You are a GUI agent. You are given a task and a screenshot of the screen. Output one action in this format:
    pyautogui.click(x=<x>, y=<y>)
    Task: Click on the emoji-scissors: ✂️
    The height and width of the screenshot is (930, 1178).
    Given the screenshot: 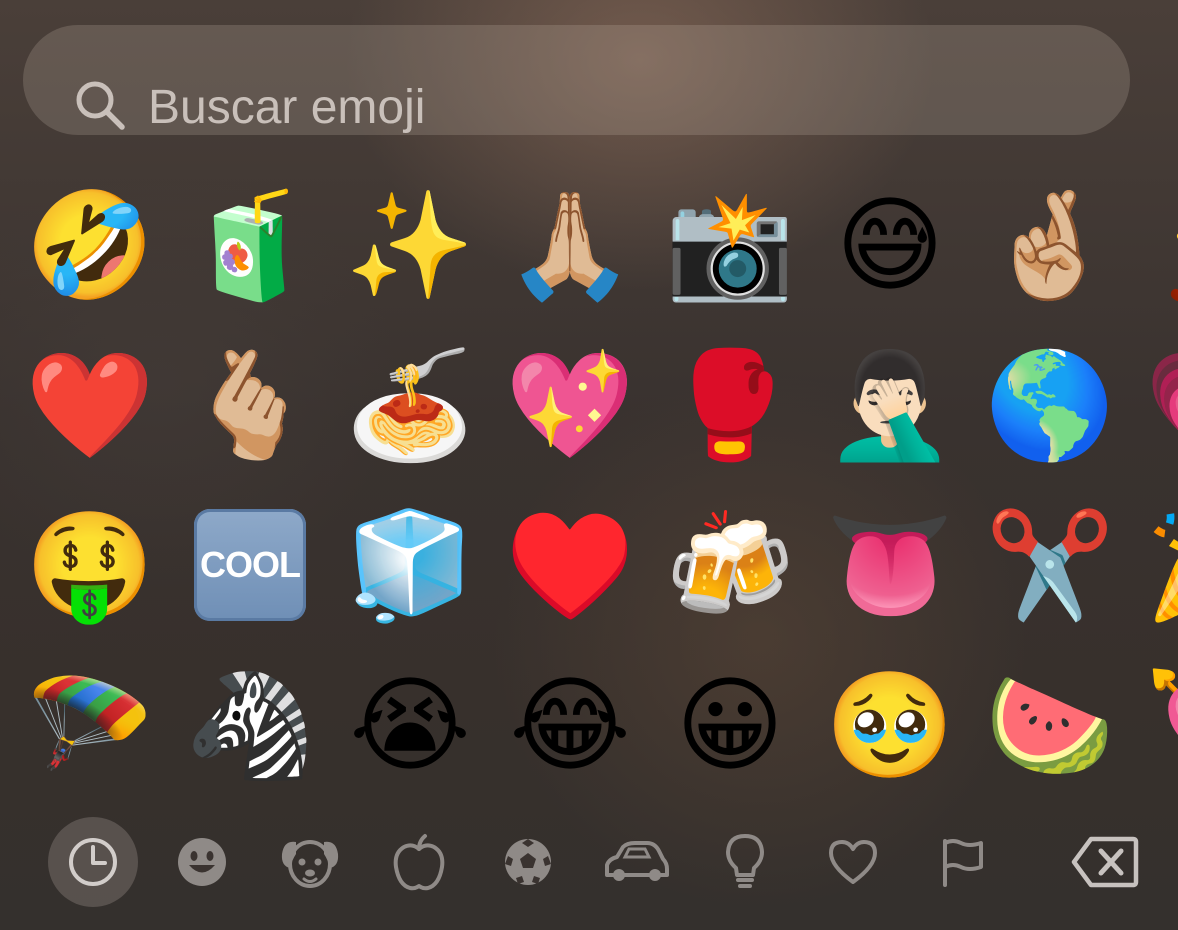 What is the action you would take?
    pyautogui.click(x=1050, y=565)
    